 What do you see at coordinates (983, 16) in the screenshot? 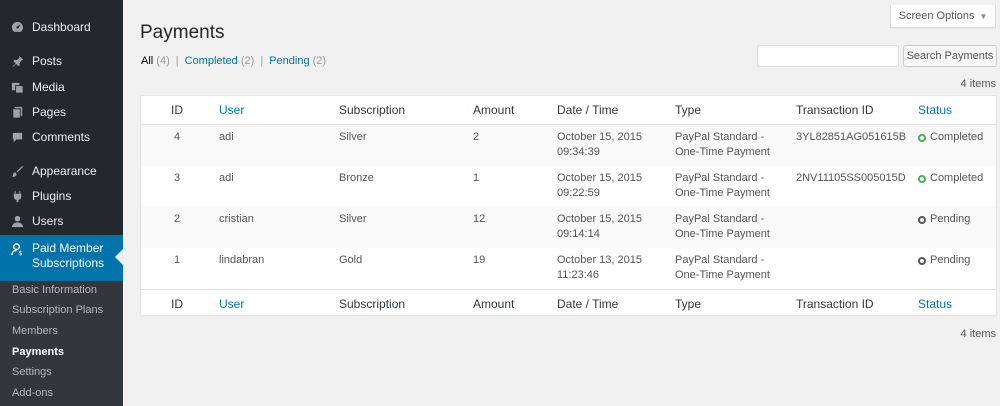
I see `caret-down-icon: ▼` at bounding box center [983, 16].